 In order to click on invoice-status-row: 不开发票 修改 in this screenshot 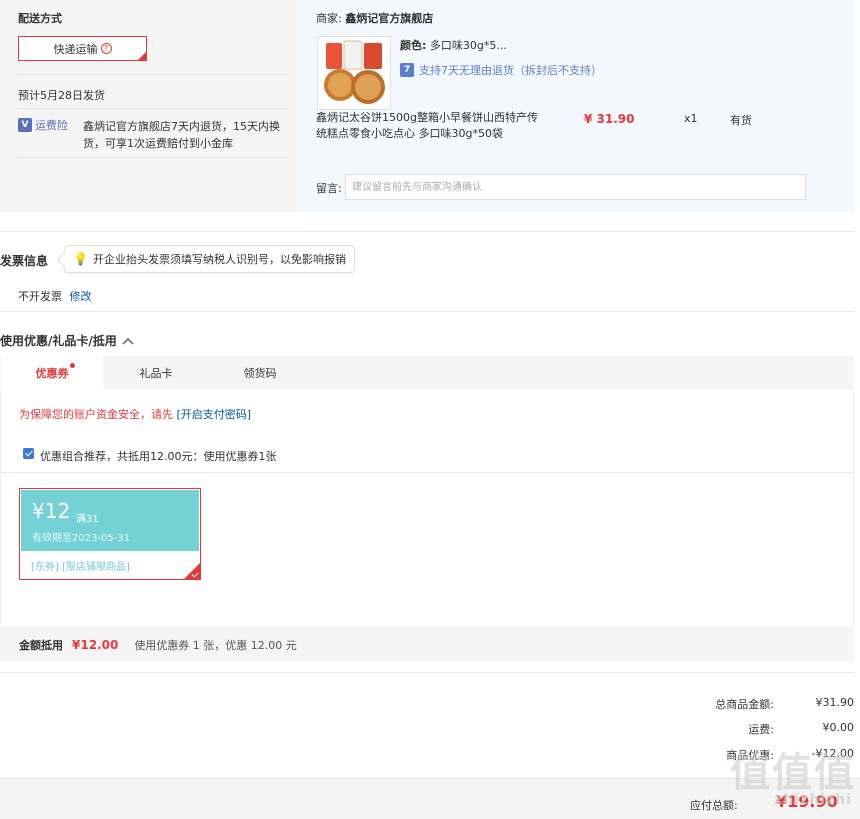, I will do `click(55, 296)`.